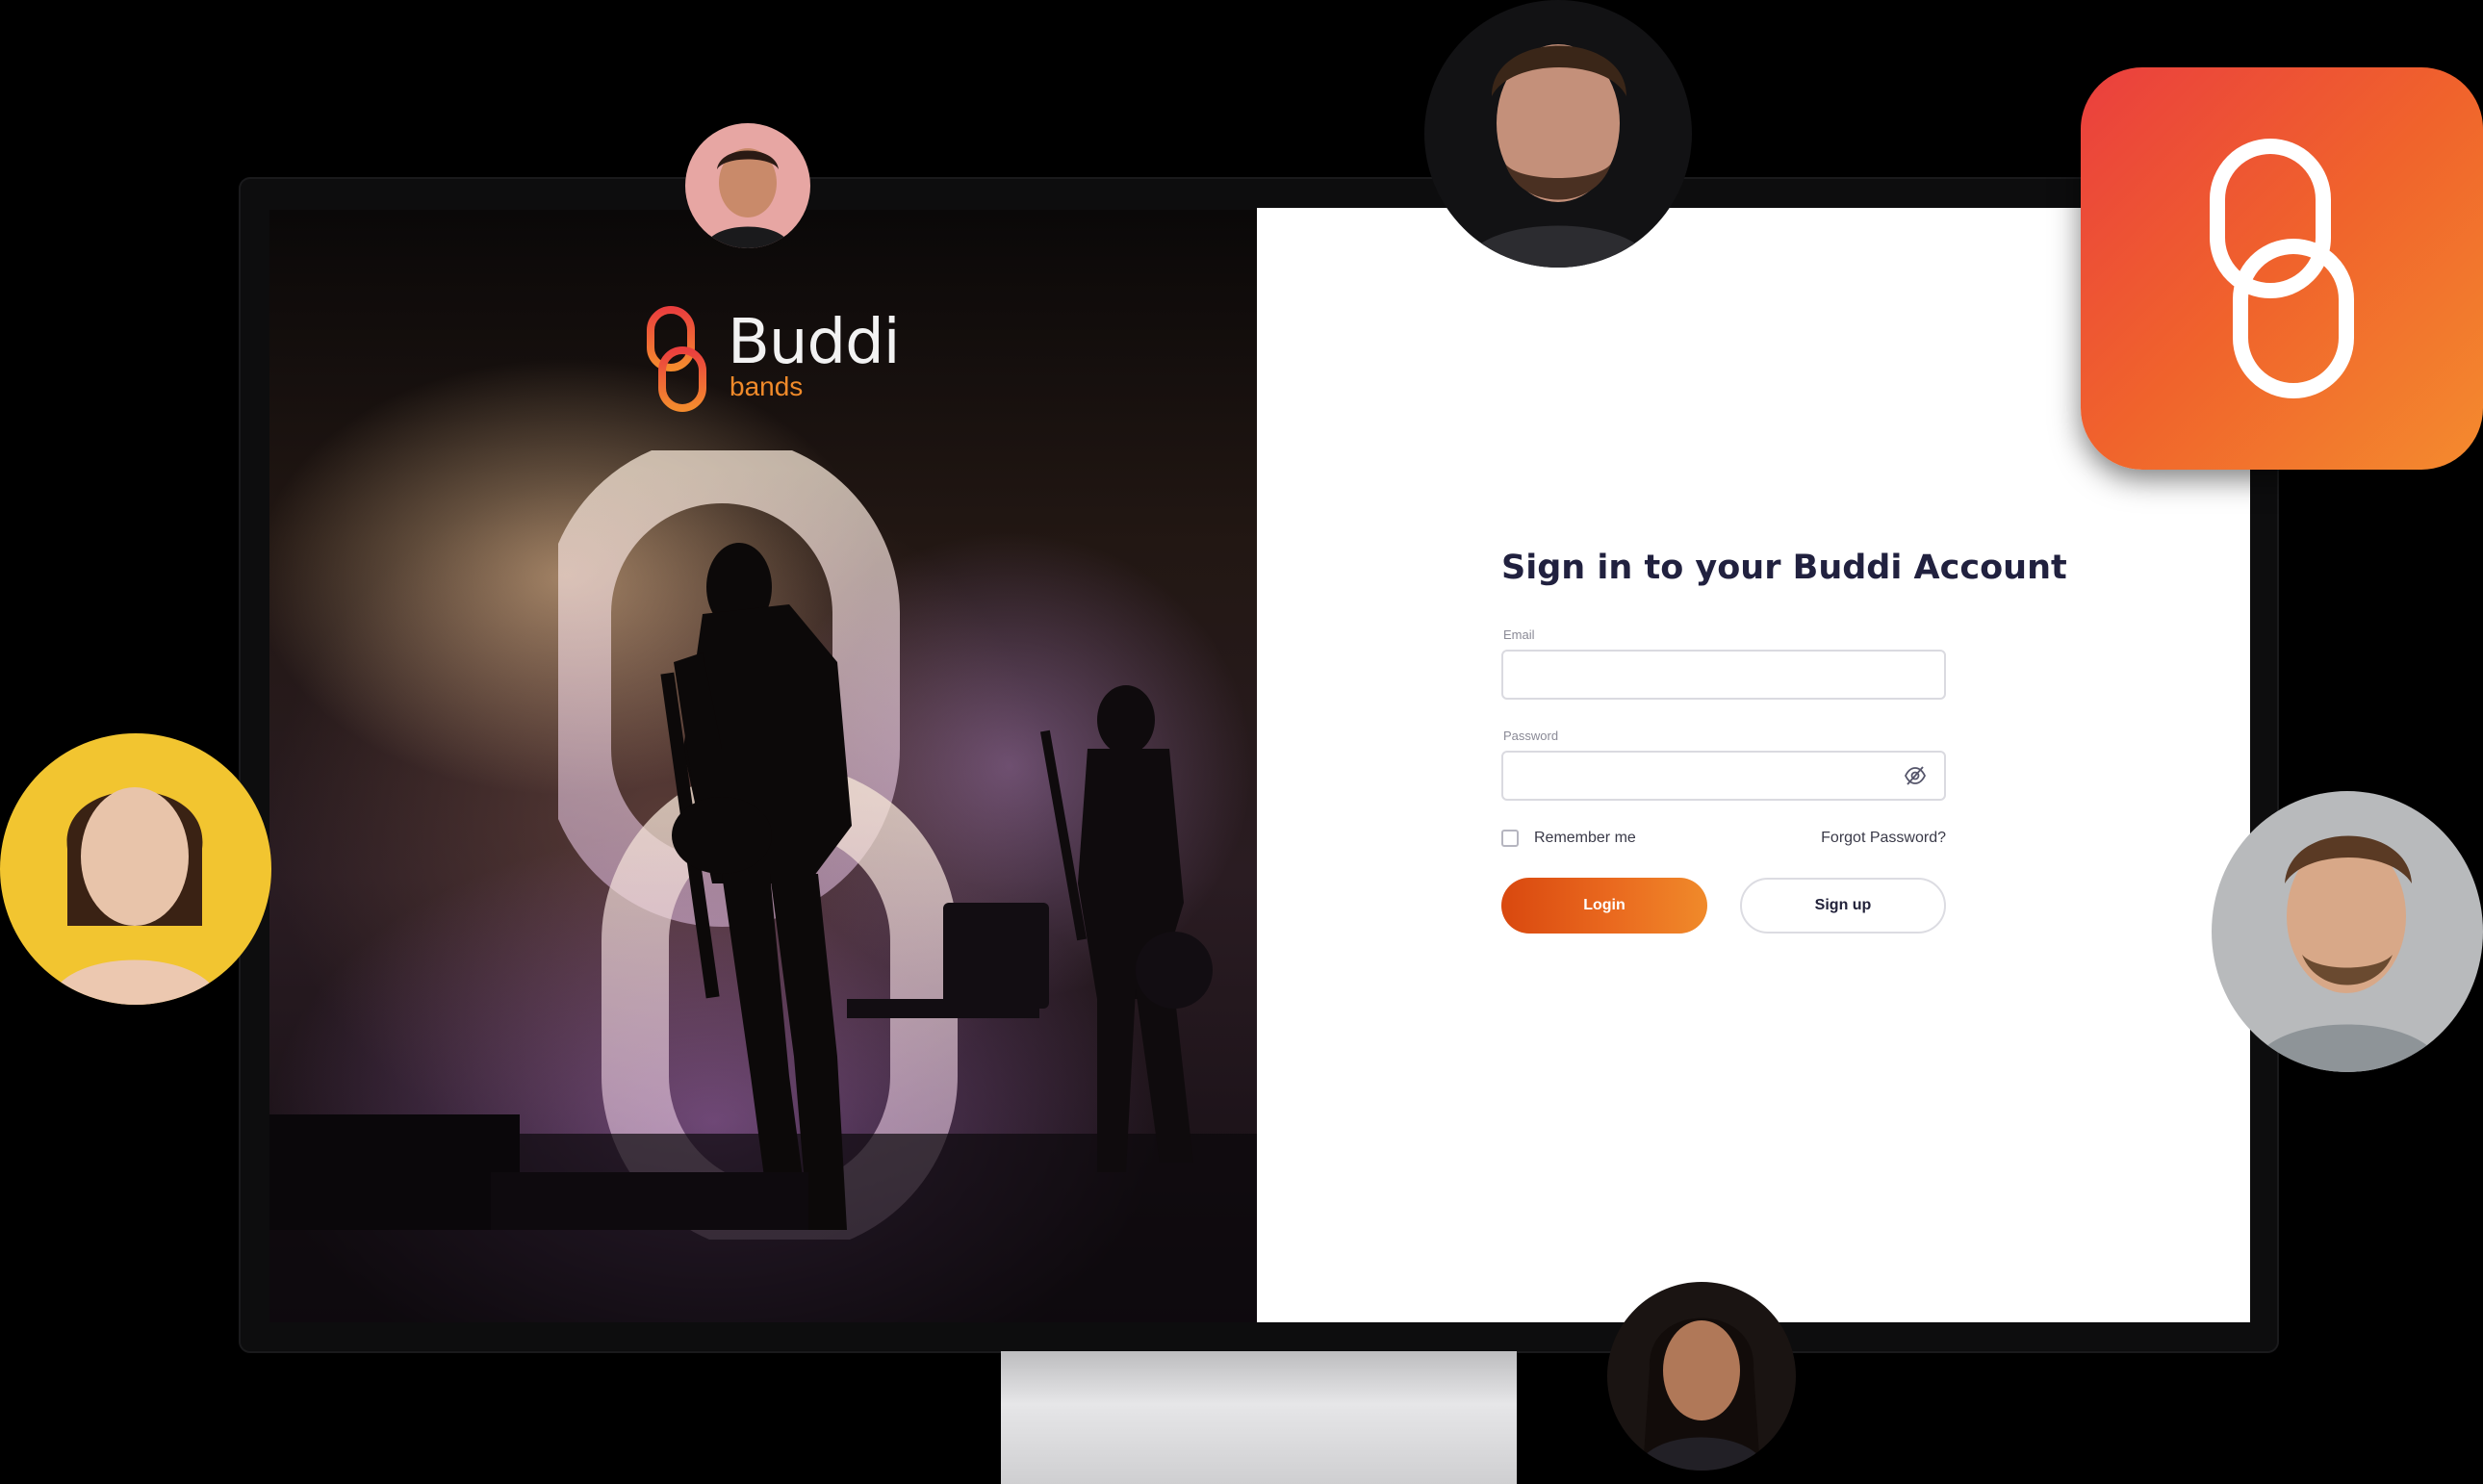 This screenshot has height=1484, width=2483. Describe the element at coordinates (1604, 906) in the screenshot. I see `login-button: Login` at that location.